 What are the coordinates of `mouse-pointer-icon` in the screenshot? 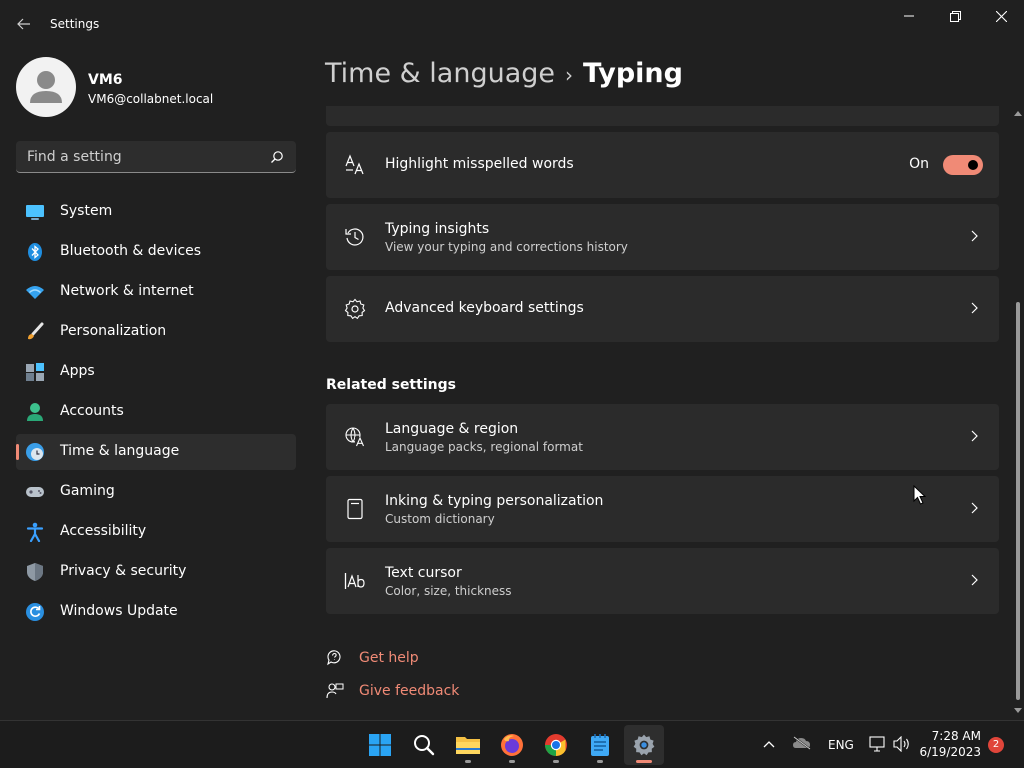 It's located at (920, 495).